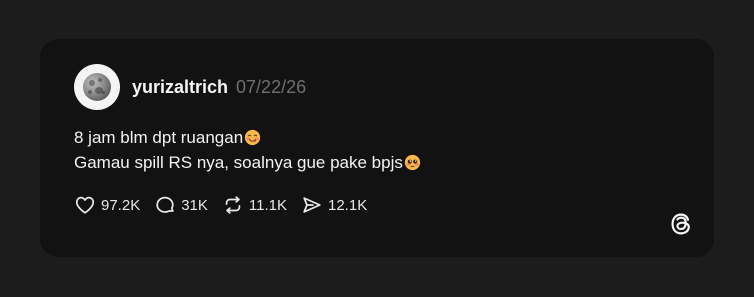 The width and height of the screenshot is (754, 297). Describe the element at coordinates (348, 205) in the screenshot. I see `share-count: 12.1K` at that location.